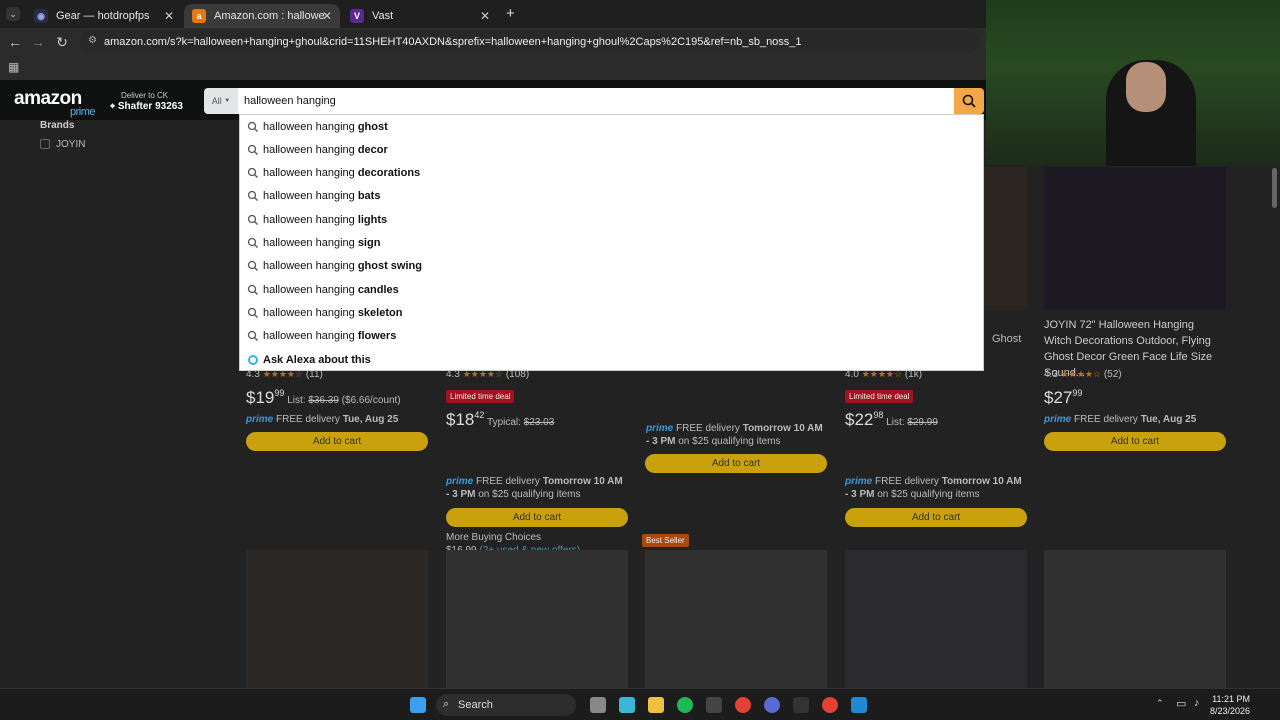 The image size is (1280, 720). I want to click on back-arrow-icon: ←, so click(15, 42).